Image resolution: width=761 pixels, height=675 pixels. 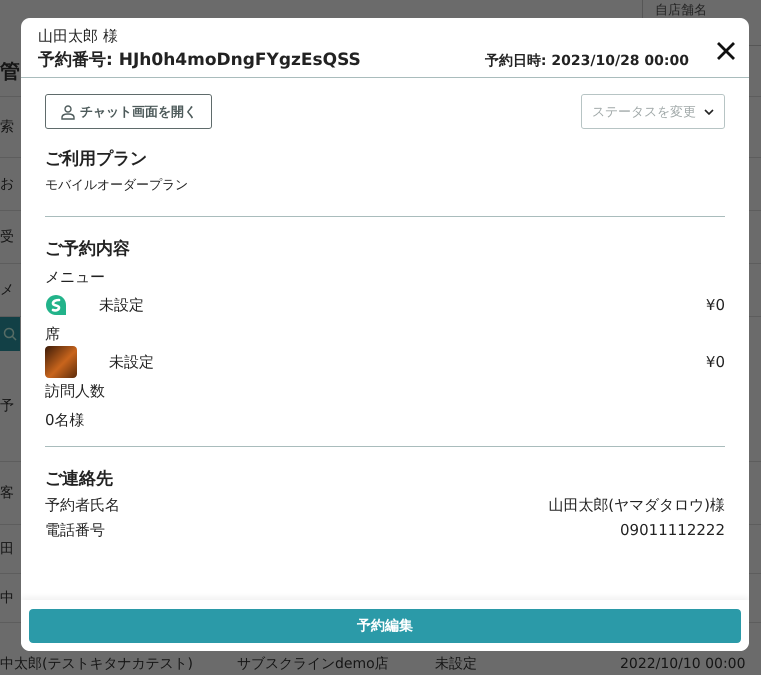 I want to click on field-label: 席, so click(x=53, y=334).